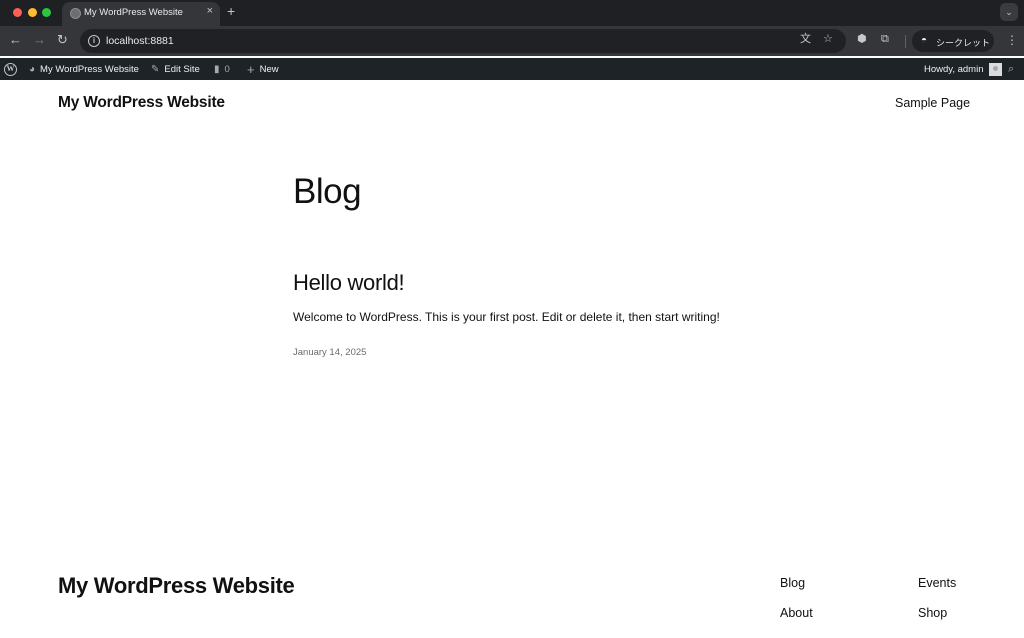 The width and height of the screenshot is (1024, 638). What do you see at coordinates (62, 39) in the screenshot?
I see `reload-icon: ↻` at bounding box center [62, 39].